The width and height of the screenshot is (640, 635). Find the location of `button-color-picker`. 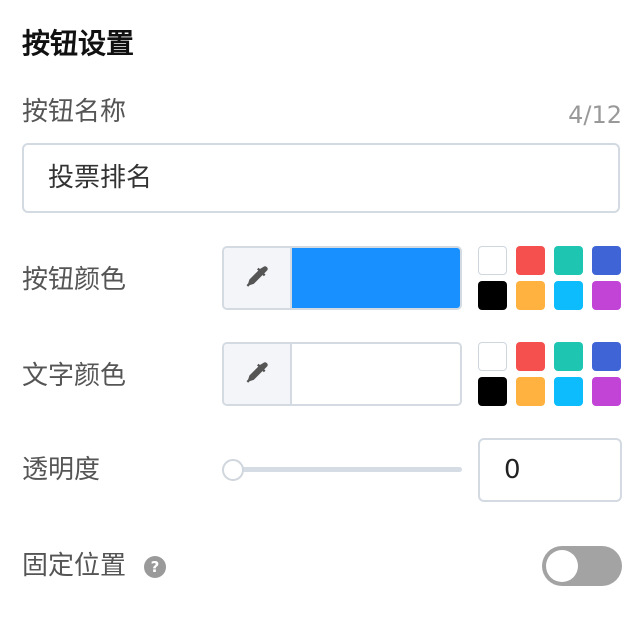

button-color-picker is located at coordinates (342, 278).